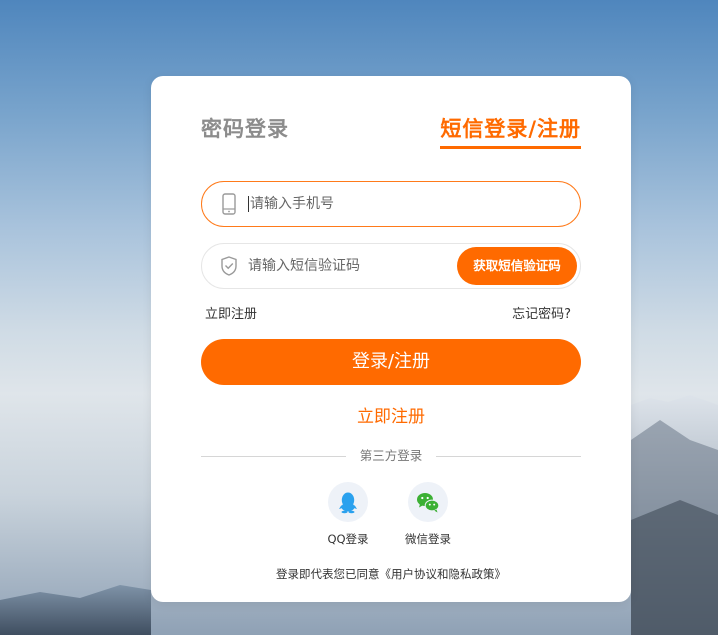  What do you see at coordinates (428, 539) in the screenshot?
I see `wechat-login-label: 微信登录` at bounding box center [428, 539].